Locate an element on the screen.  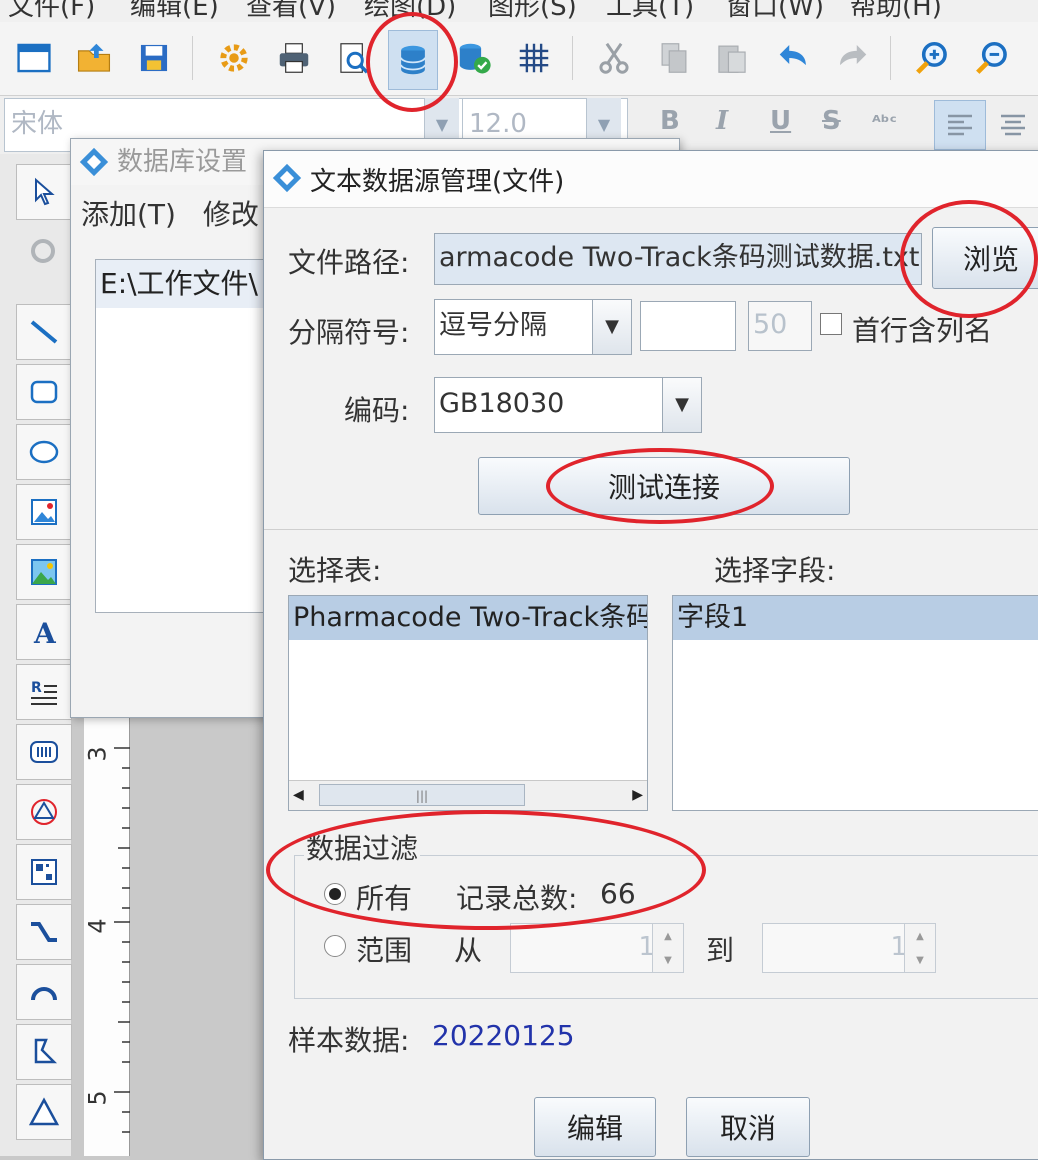
database-connect-button is located at coordinates (474, 58).